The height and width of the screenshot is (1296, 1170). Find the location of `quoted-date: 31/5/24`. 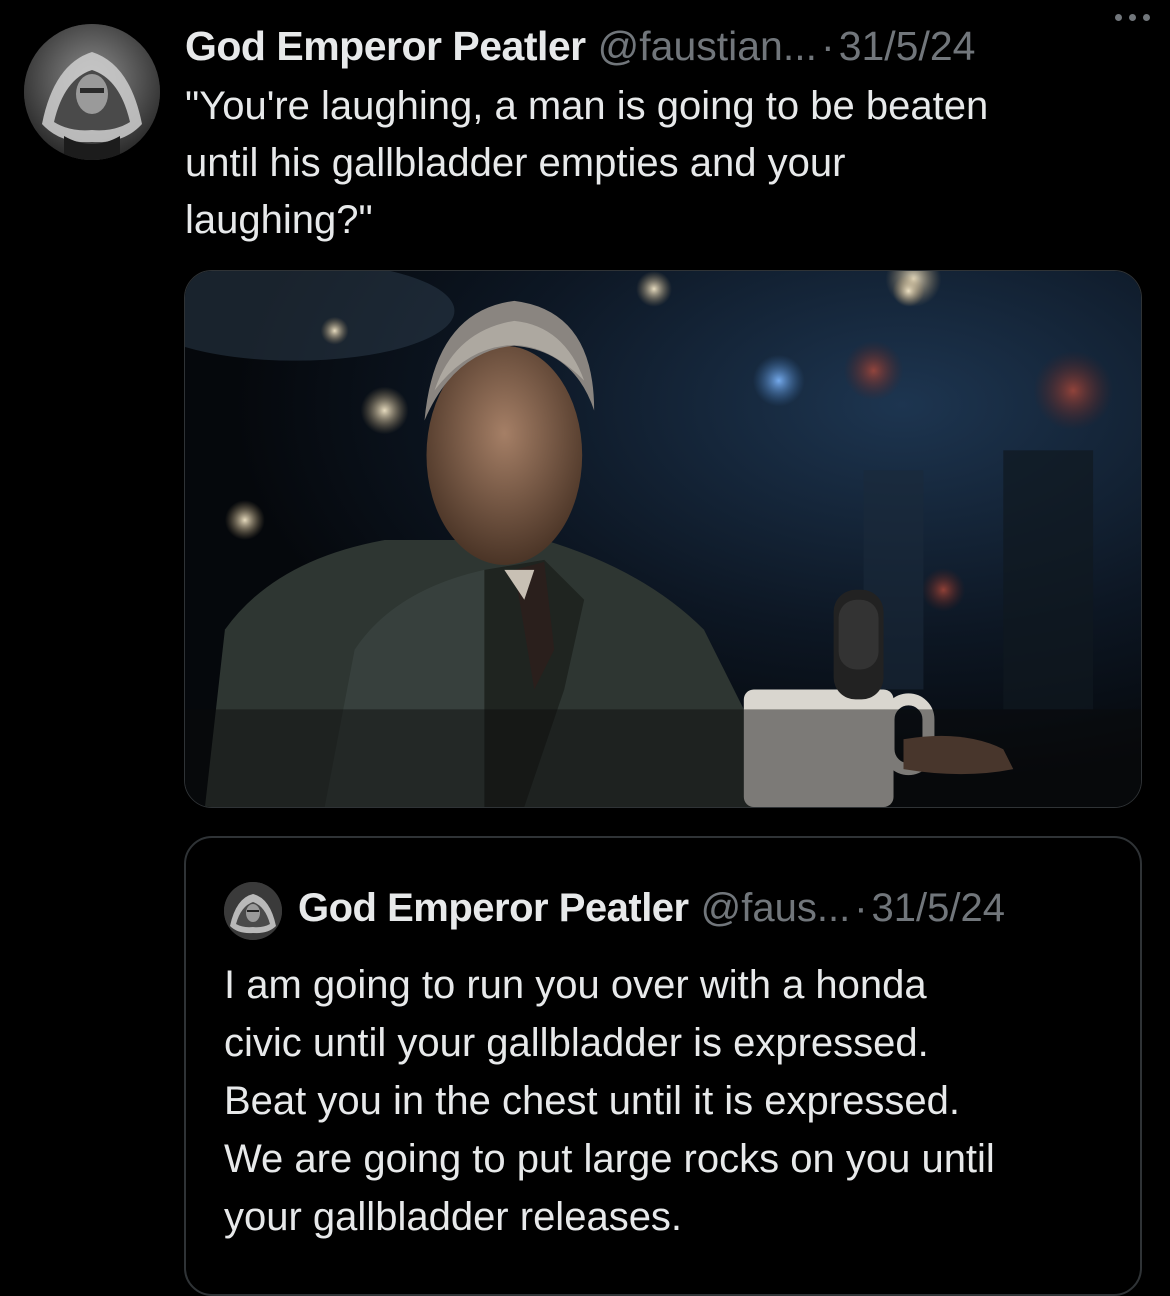

quoted-date: 31/5/24 is located at coordinates (938, 908).